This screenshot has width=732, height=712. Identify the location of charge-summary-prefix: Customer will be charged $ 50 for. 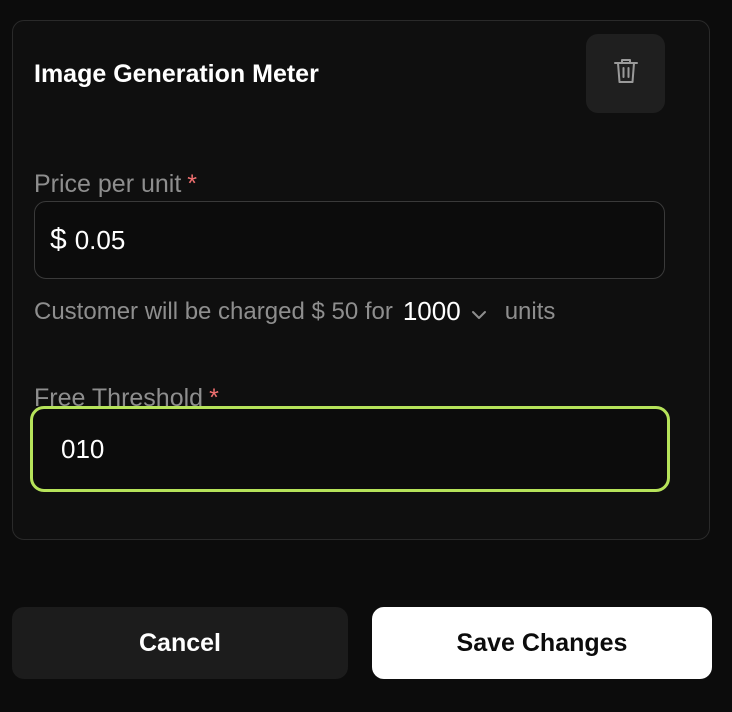
(213, 311).